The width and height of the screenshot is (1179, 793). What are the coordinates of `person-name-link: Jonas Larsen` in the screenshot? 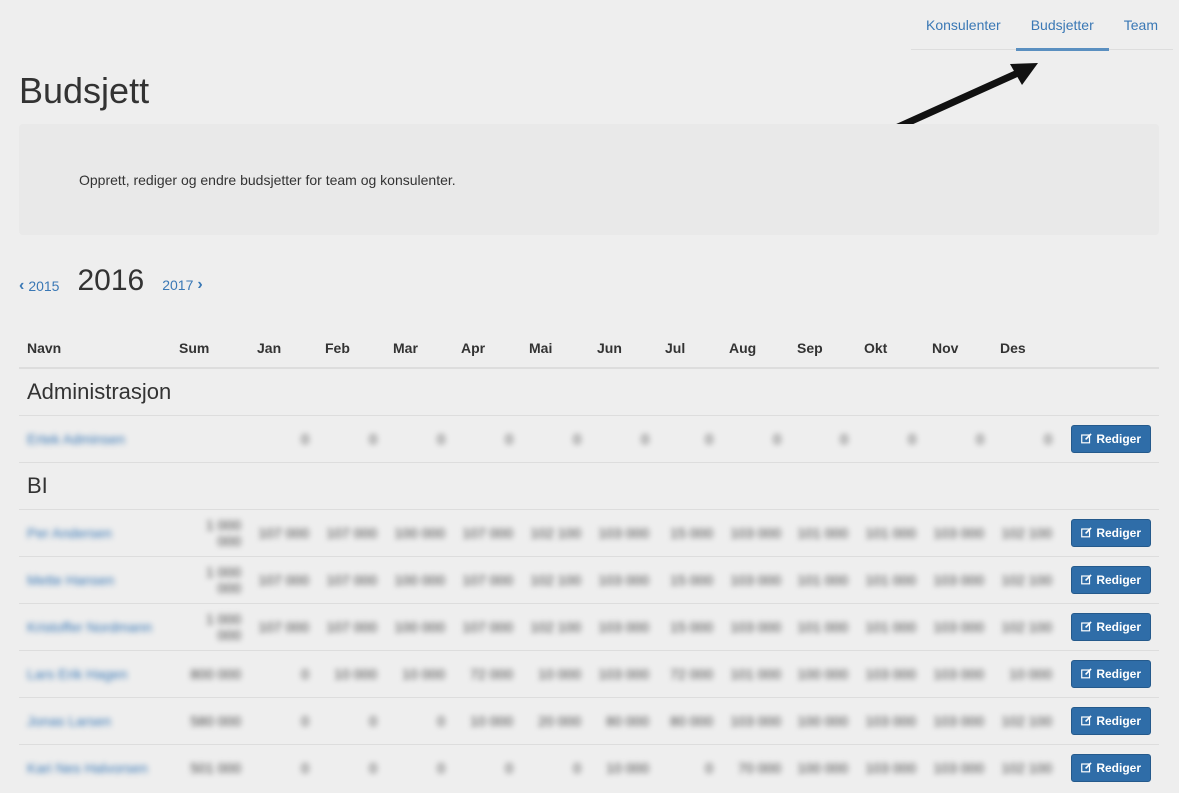 It's located at (69, 721).